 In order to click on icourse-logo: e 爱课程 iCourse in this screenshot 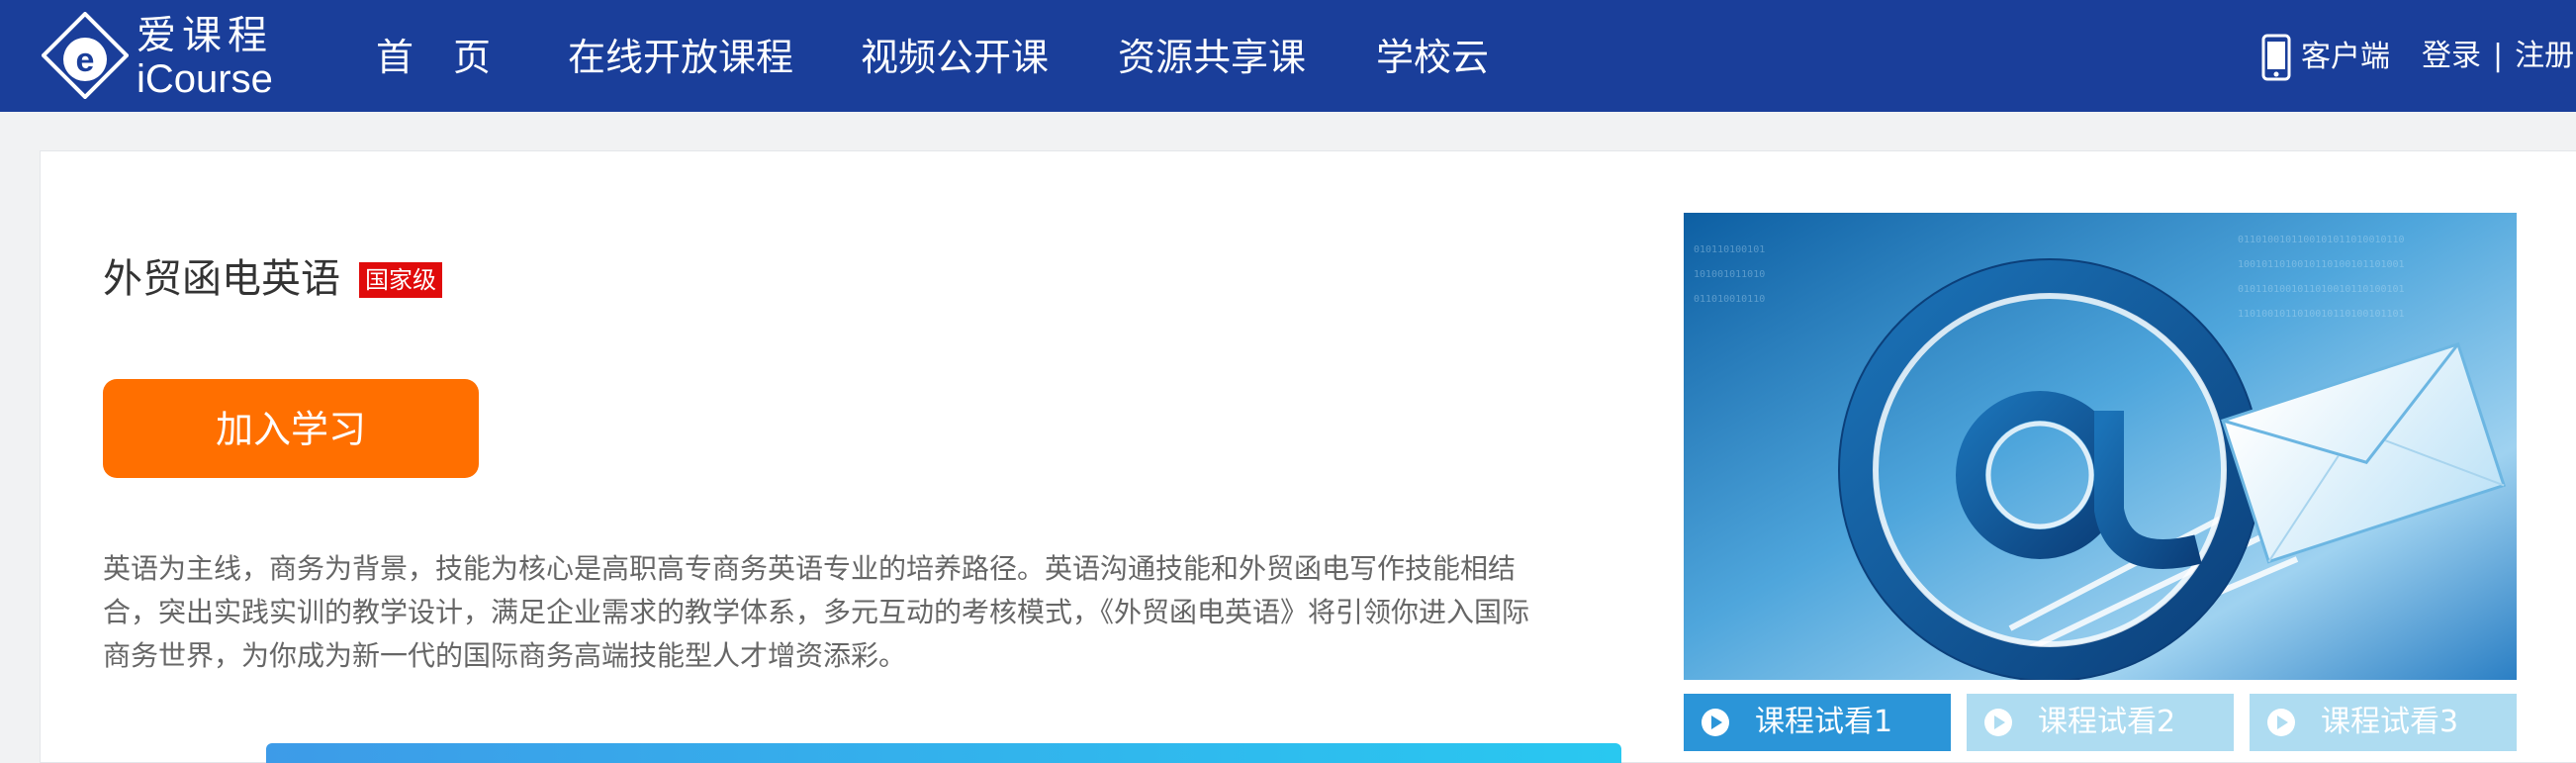, I will do `click(163, 56)`.